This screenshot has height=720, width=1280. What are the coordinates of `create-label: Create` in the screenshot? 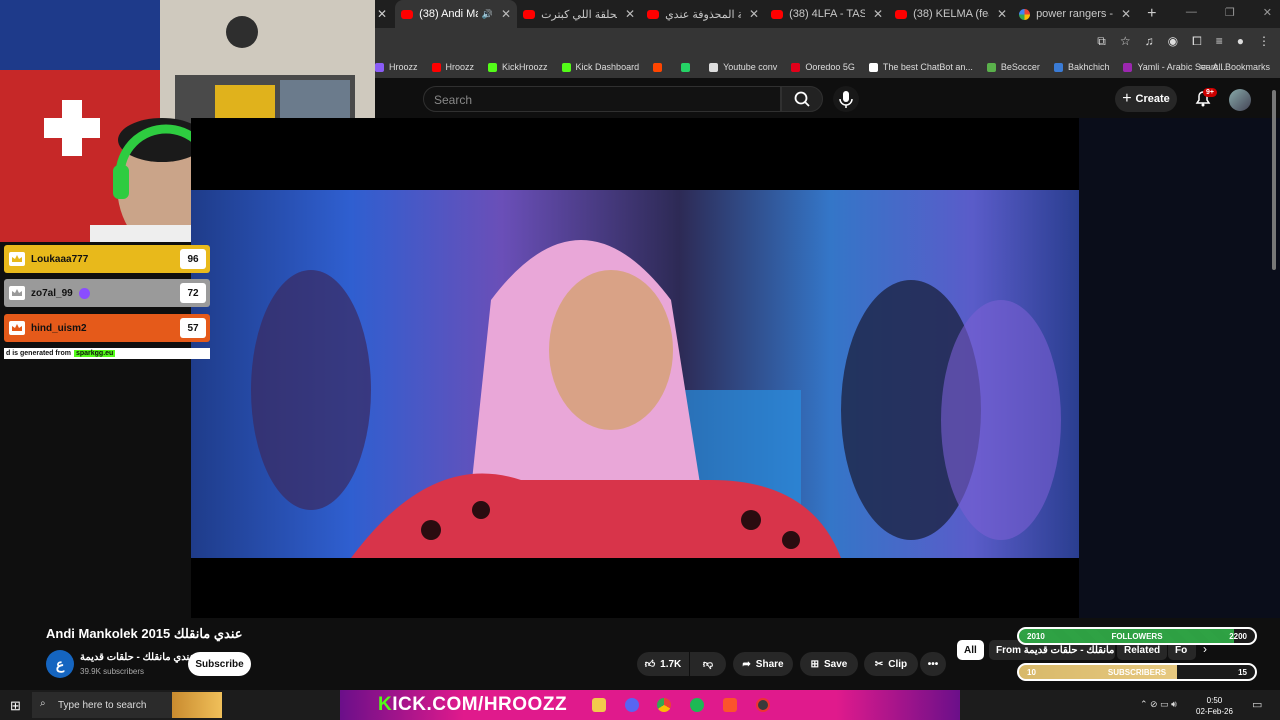 It's located at (1152, 99).